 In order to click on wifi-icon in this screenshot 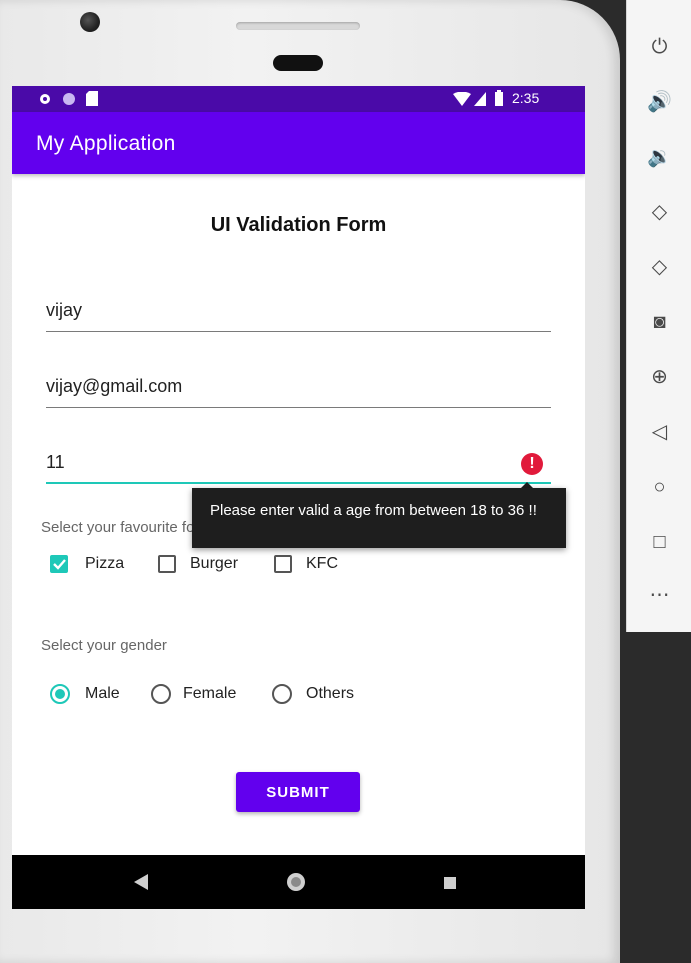, I will do `click(462, 99)`.